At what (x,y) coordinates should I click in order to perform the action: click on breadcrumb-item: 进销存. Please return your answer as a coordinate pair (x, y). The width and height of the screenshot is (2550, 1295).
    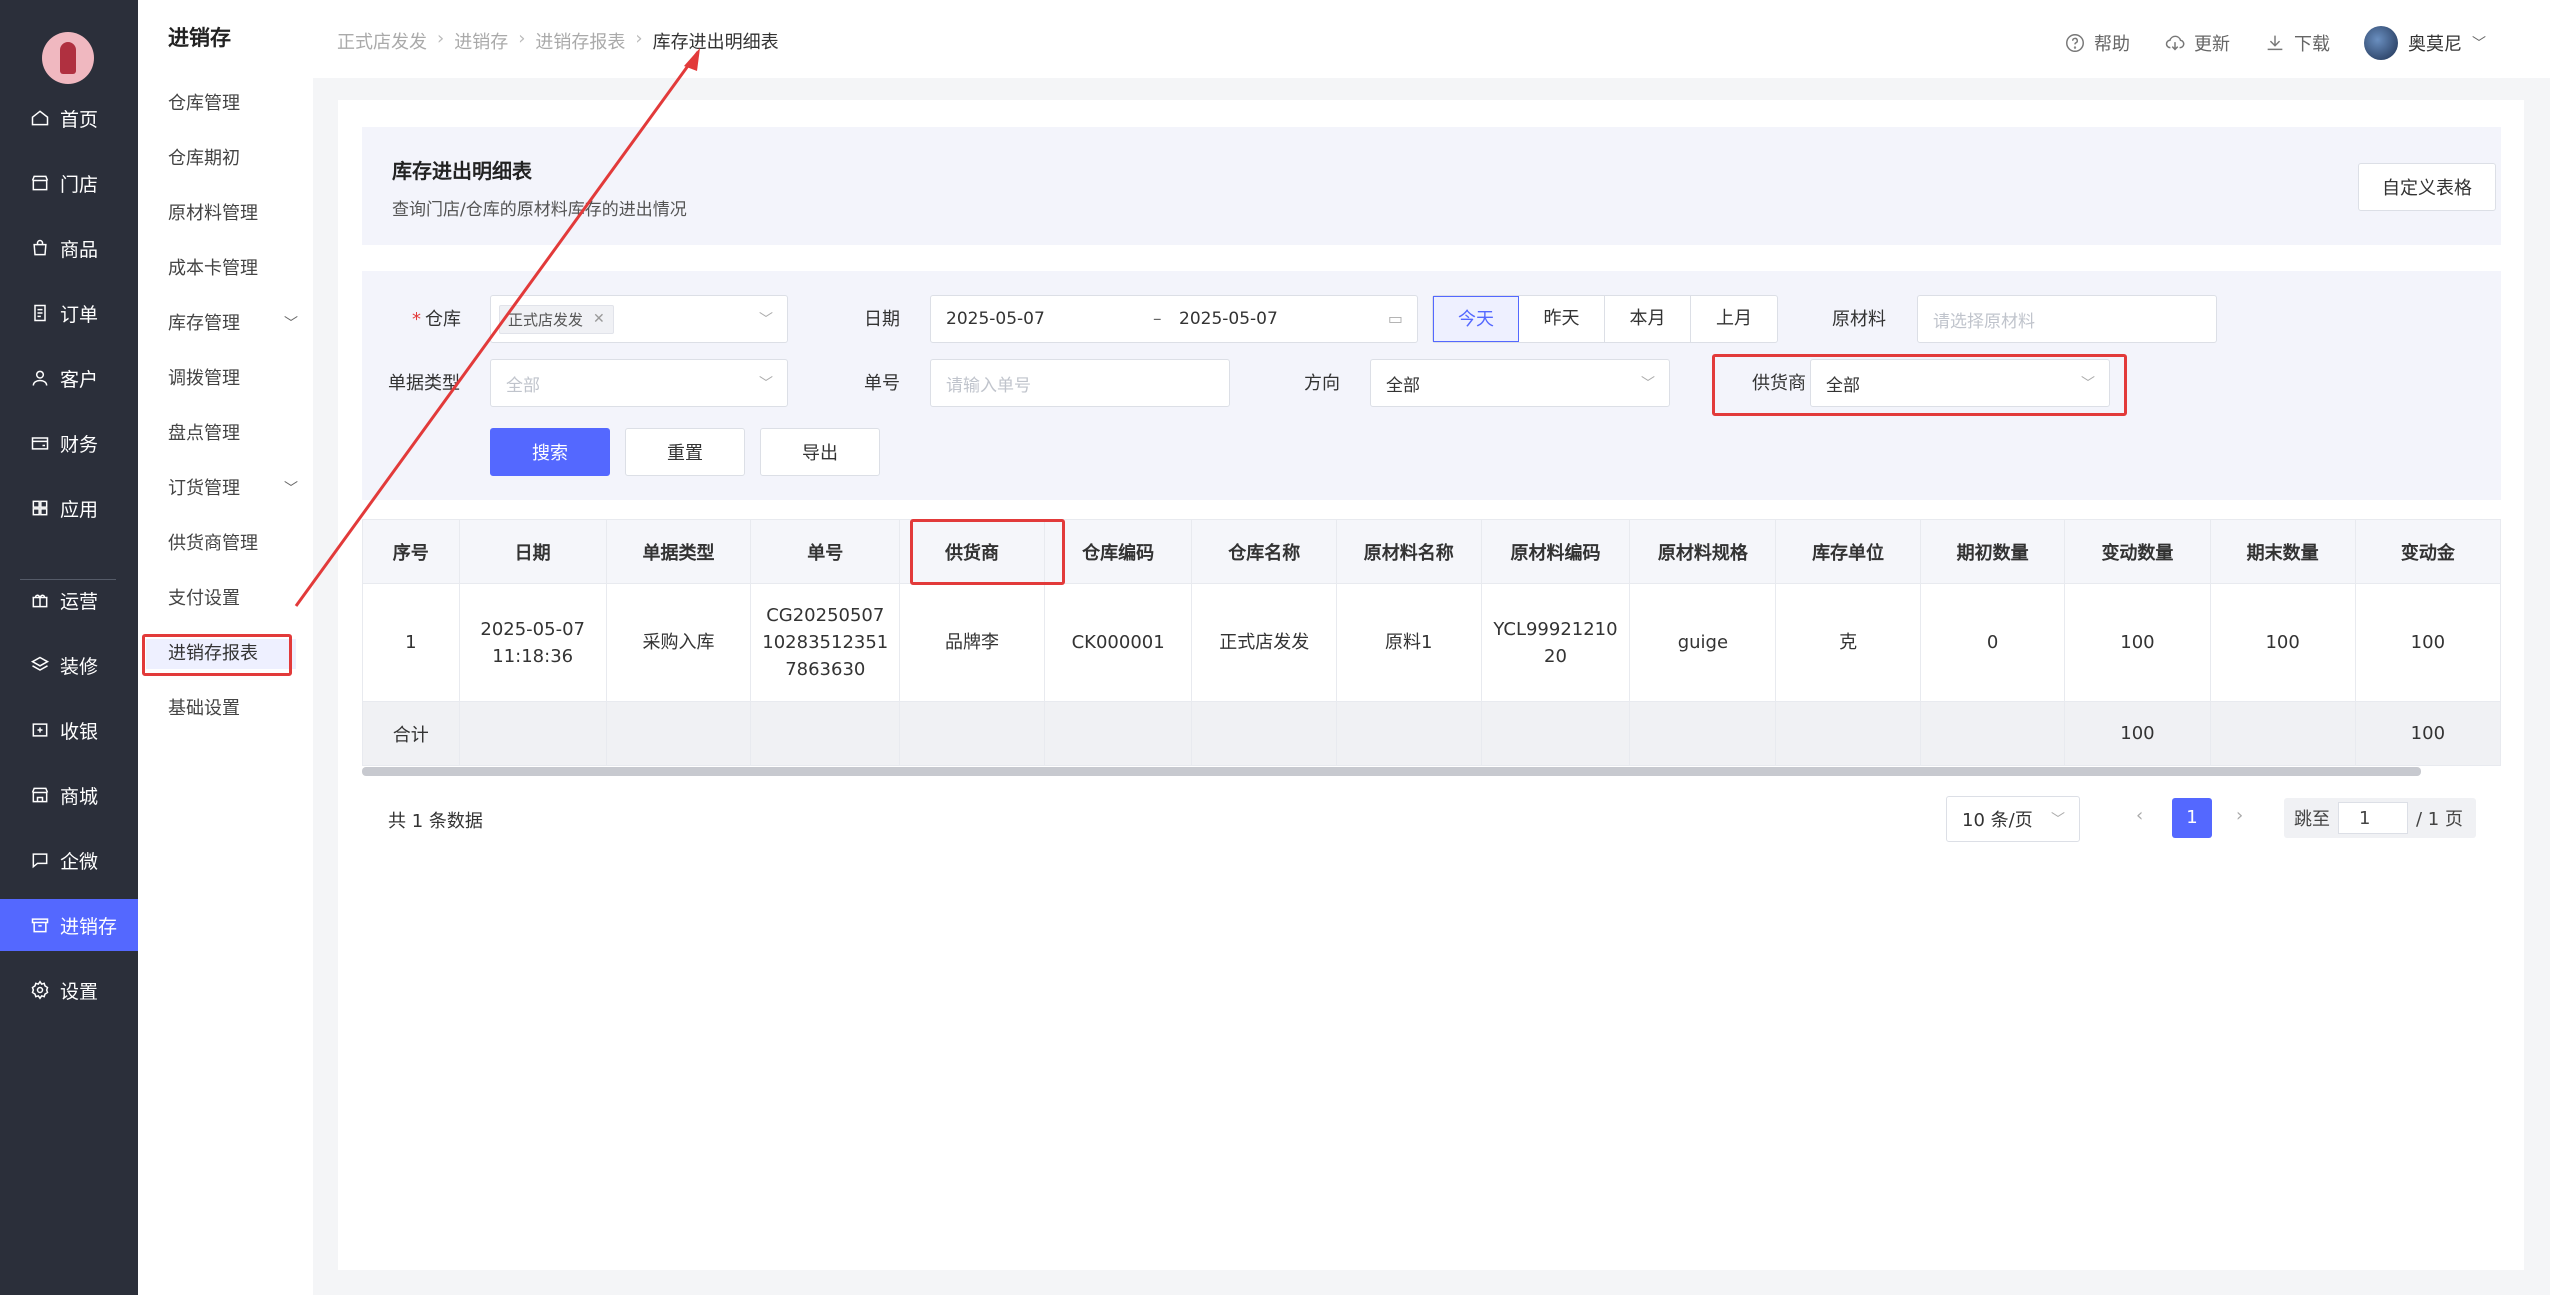
    Looking at the image, I should click on (481, 41).